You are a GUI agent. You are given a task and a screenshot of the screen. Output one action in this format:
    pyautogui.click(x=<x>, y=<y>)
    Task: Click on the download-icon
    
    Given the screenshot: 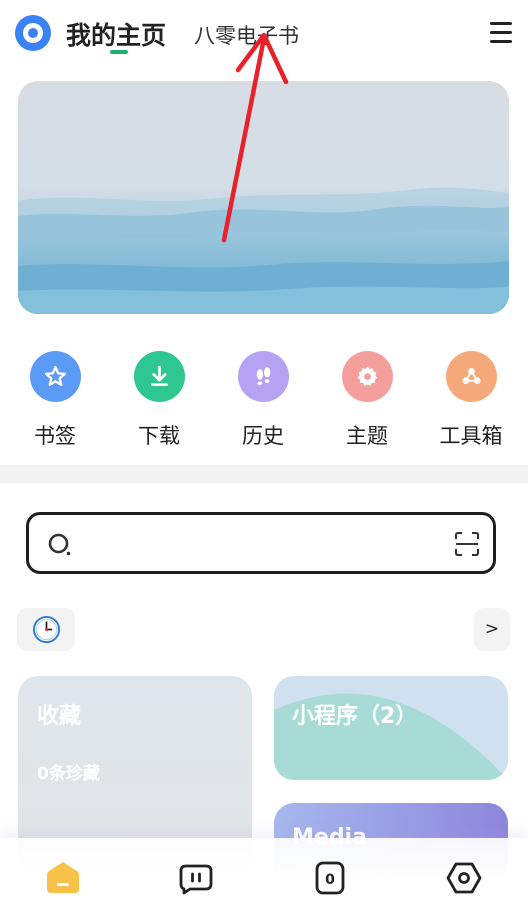 What is the action you would take?
    pyautogui.click(x=159, y=376)
    